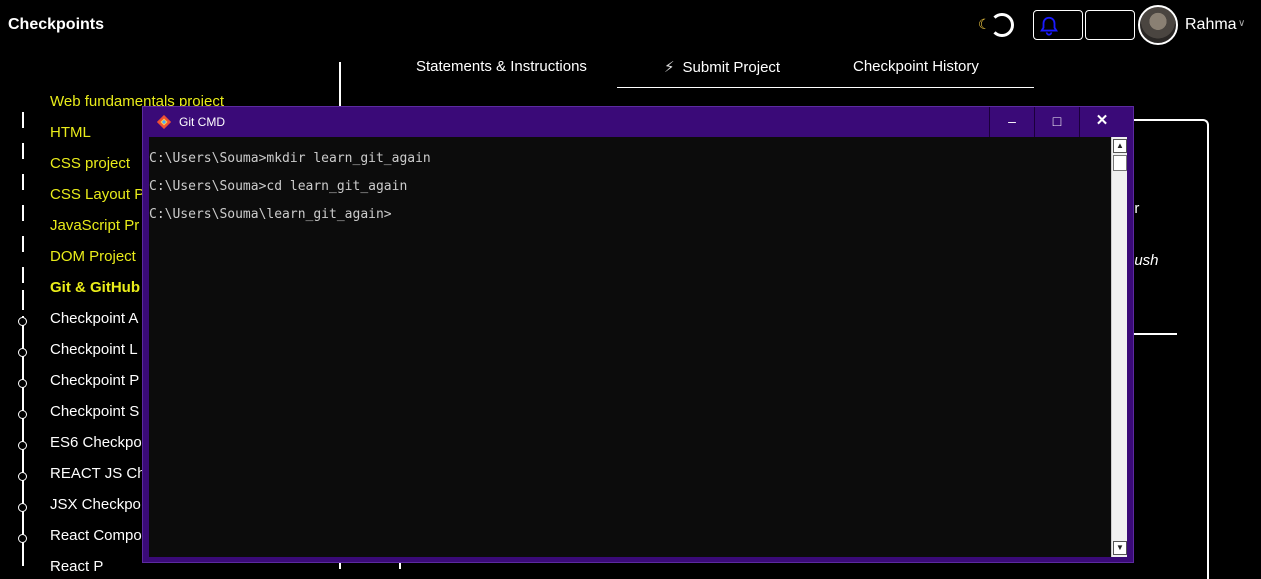 This screenshot has width=1261, height=579. What do you see at coordinates (202, 122) in the screenshot?
I see `window-title: Git CMD` at bounding box center [202, 122].